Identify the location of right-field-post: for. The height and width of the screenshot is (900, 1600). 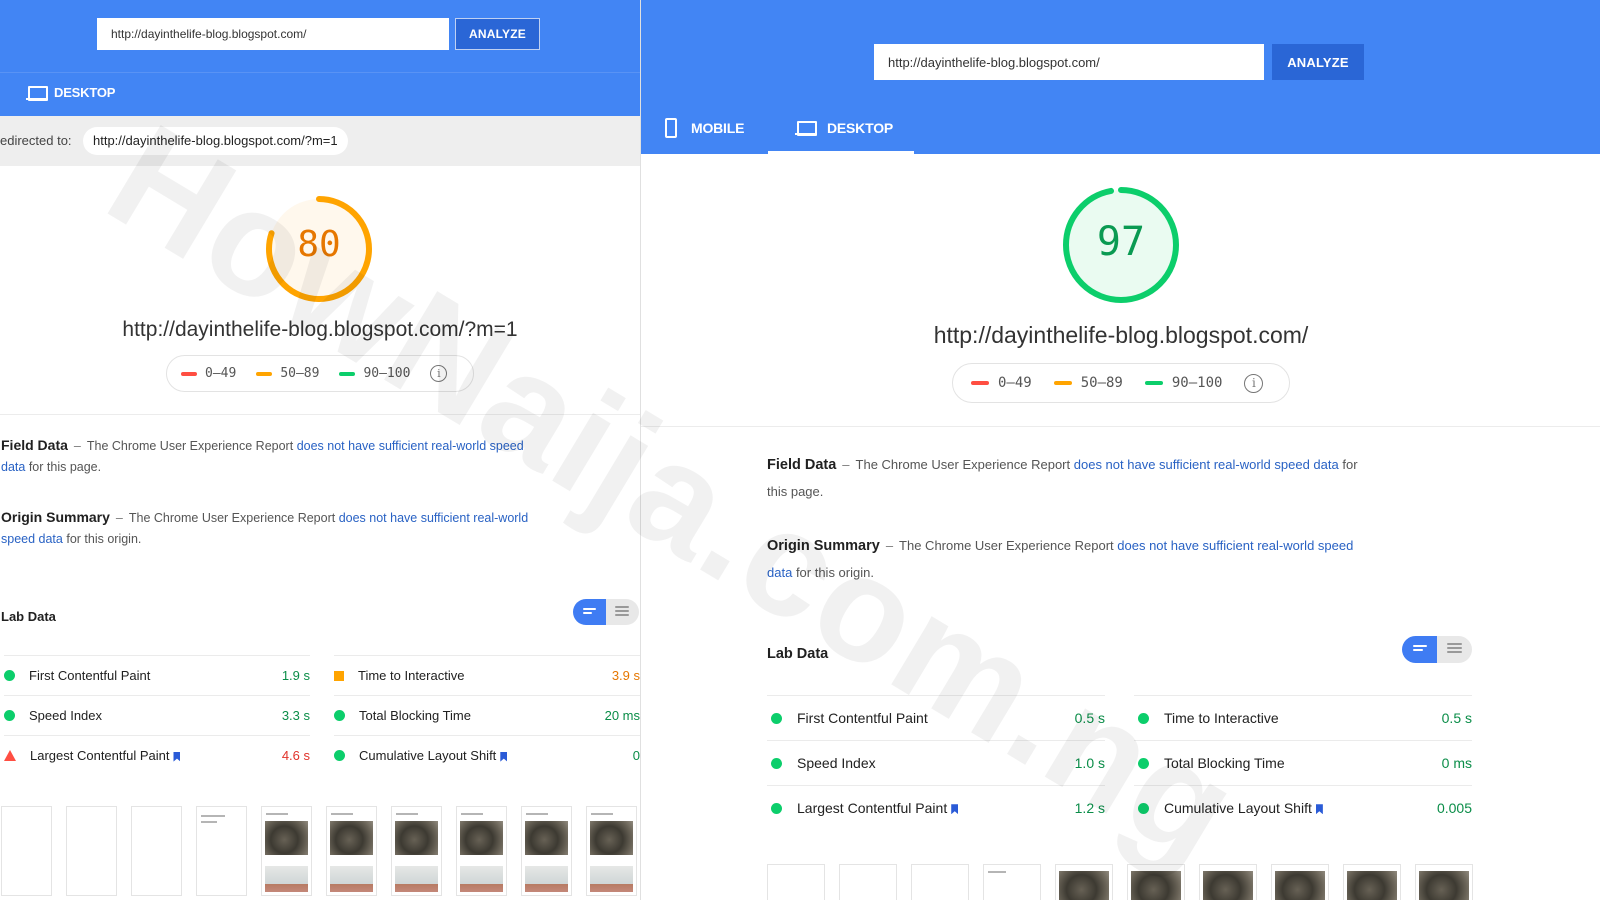
(1350, 464).